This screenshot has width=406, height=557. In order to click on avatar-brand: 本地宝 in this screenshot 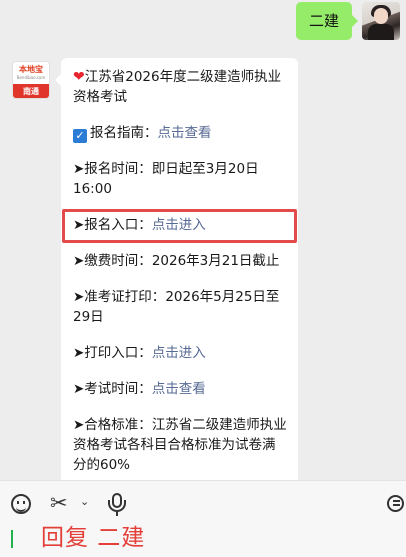, I will do `click(31, 69)`.